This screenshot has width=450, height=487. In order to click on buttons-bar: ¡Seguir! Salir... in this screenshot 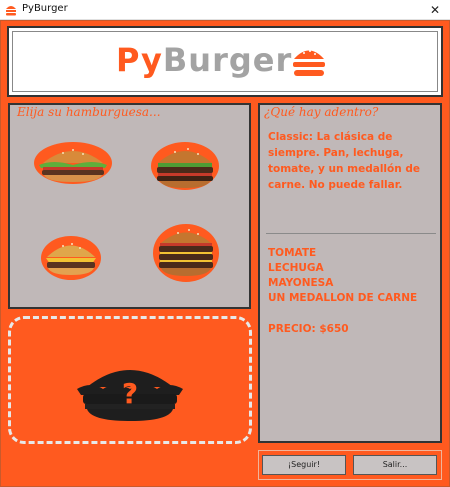, I will do `click(350, 465)`.